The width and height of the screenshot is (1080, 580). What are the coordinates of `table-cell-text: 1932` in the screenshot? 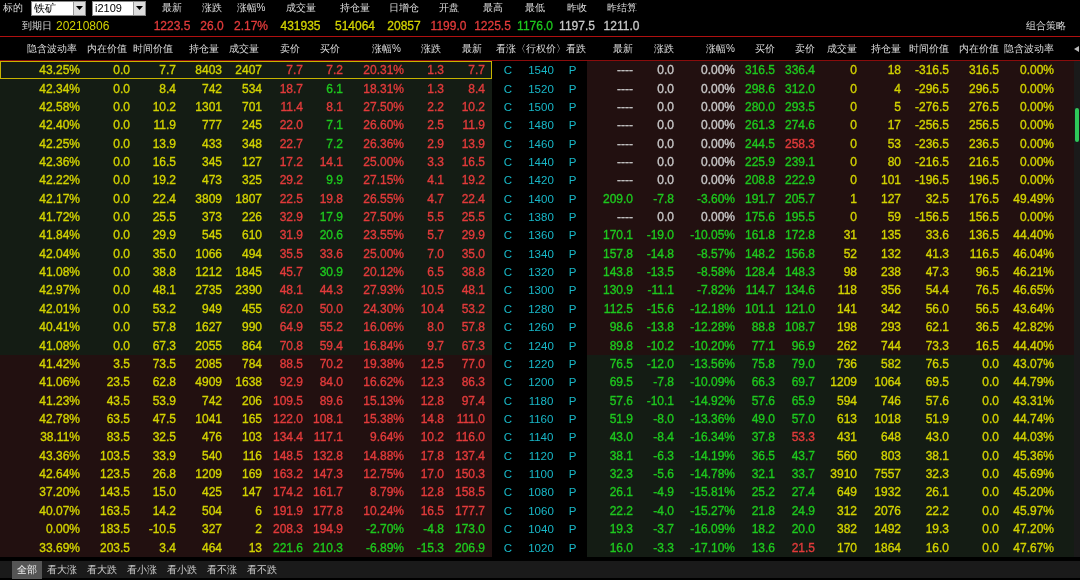 It's located at (887, 492).